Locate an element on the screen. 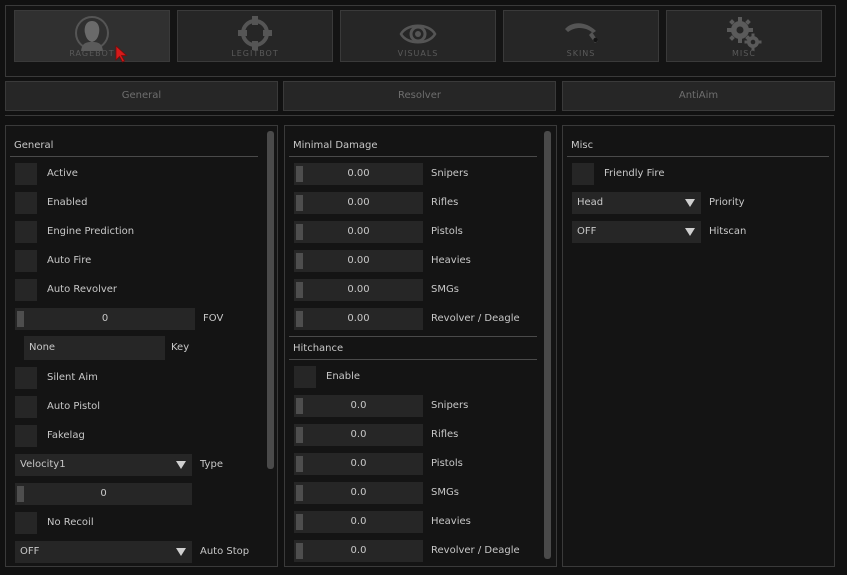 This screenshot has width=847, height=575. fakelag-checkbox is located at coordinates (26, 436).